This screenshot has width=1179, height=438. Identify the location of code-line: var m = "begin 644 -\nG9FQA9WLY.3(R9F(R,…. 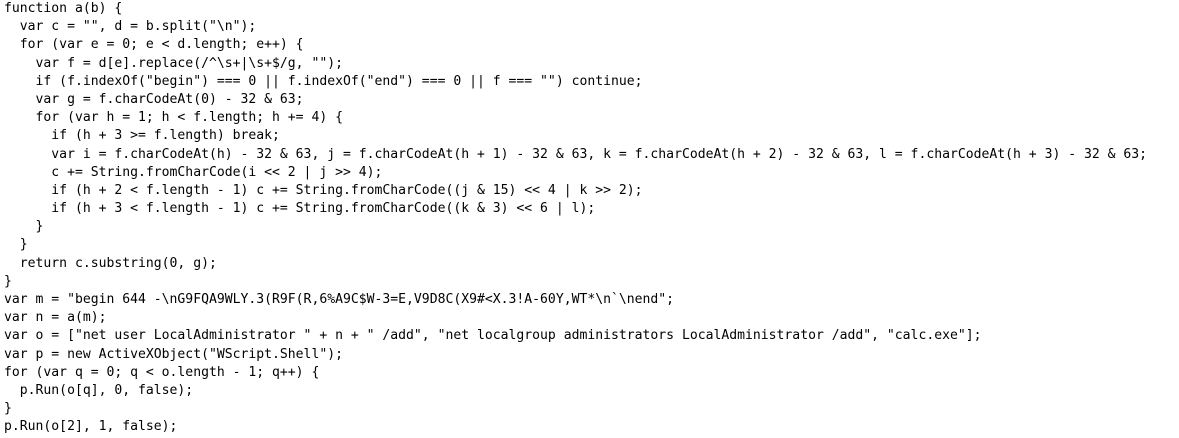
(339, 299).